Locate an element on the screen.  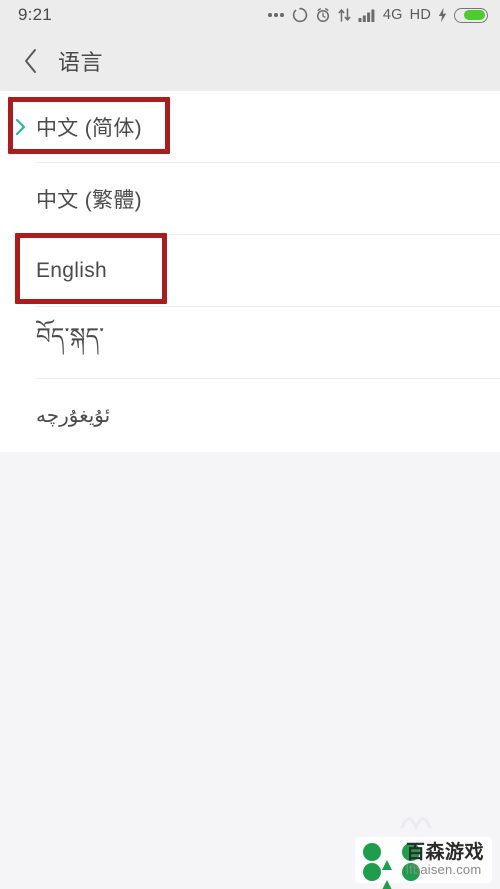
language-item-uyghur: ئۇيغۇرچە is located at coordinates (250, 415).